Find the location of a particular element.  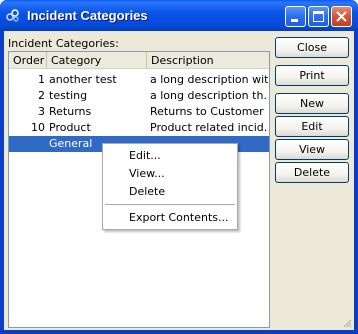

column-header-description: Description is located at coordinates (208, 60).